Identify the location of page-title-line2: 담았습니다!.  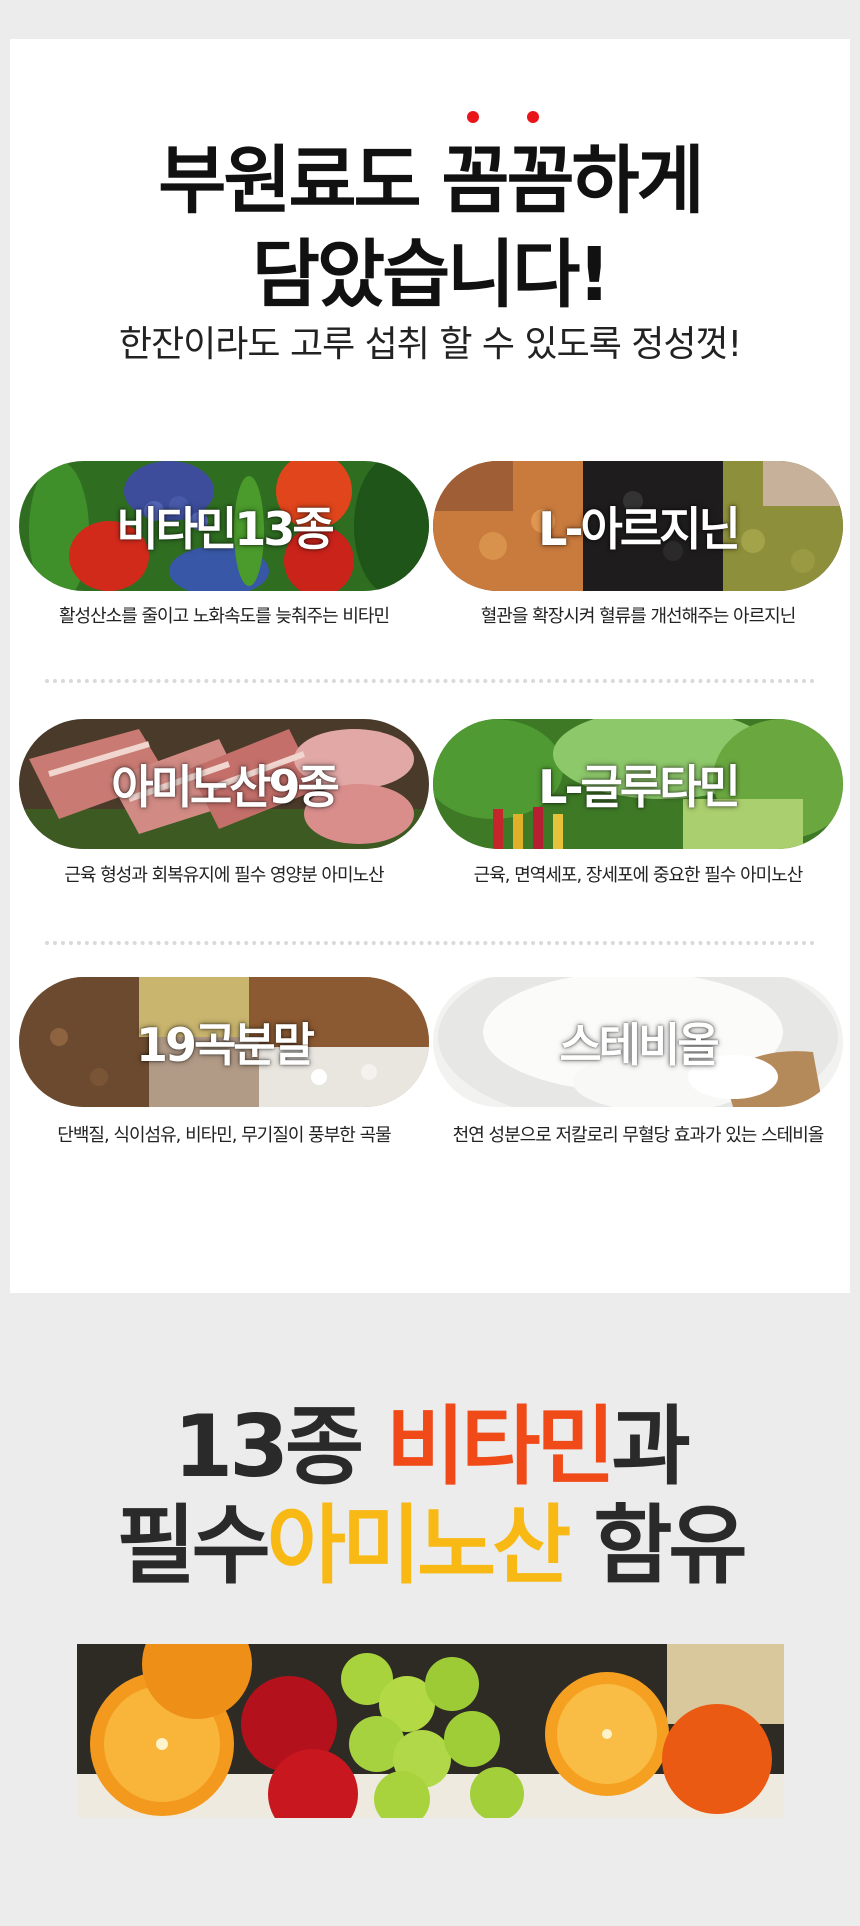
(431, 275).